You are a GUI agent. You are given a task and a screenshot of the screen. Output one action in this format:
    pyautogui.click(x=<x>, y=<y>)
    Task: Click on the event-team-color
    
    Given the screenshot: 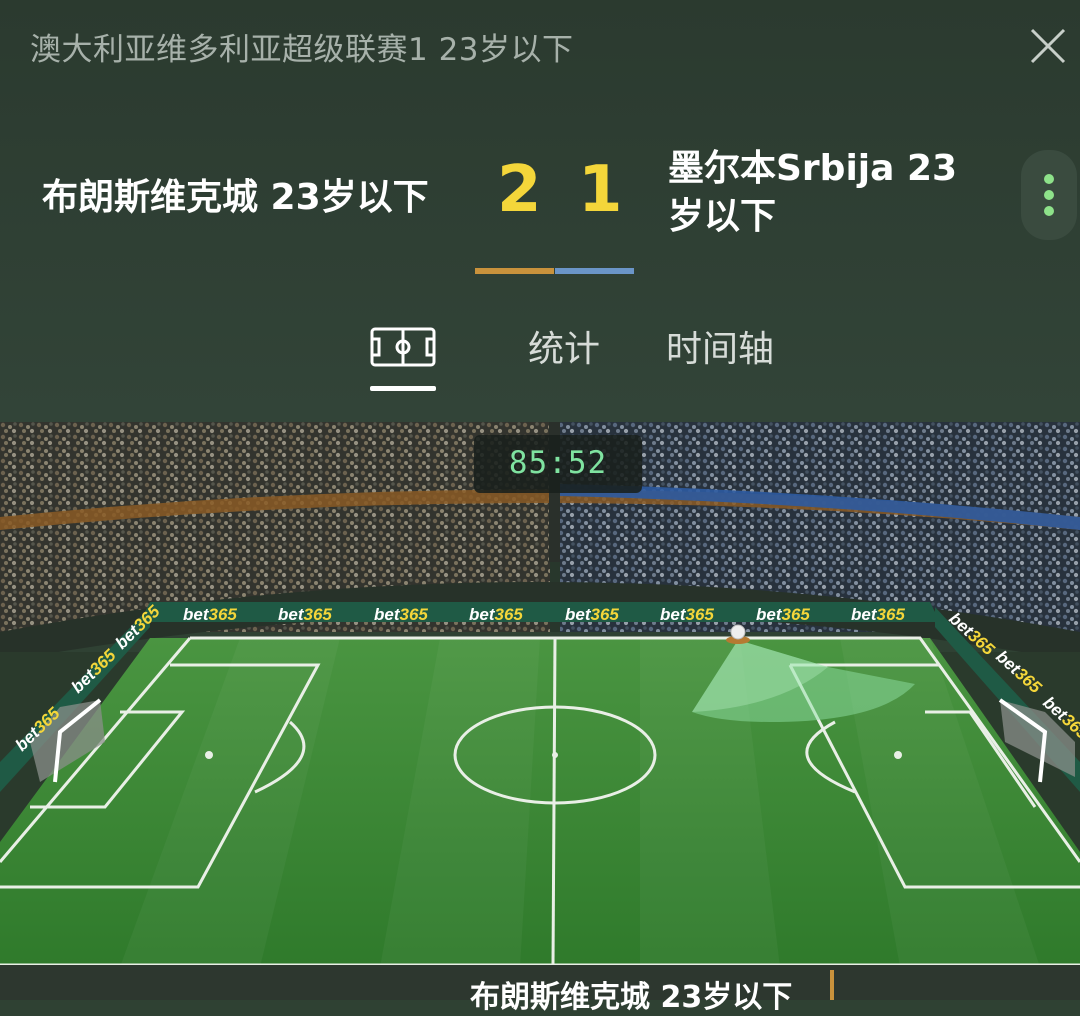 What is the action you would take?
    pyautogui.click(x=832, y=985)
    